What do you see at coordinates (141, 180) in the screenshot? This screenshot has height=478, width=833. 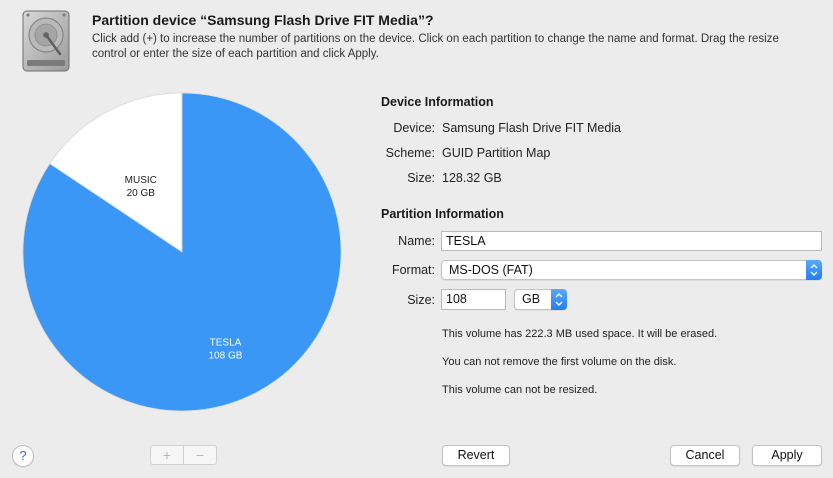 I see `pie-label-music-name: MUSIC` at bounding box center [141, 180].